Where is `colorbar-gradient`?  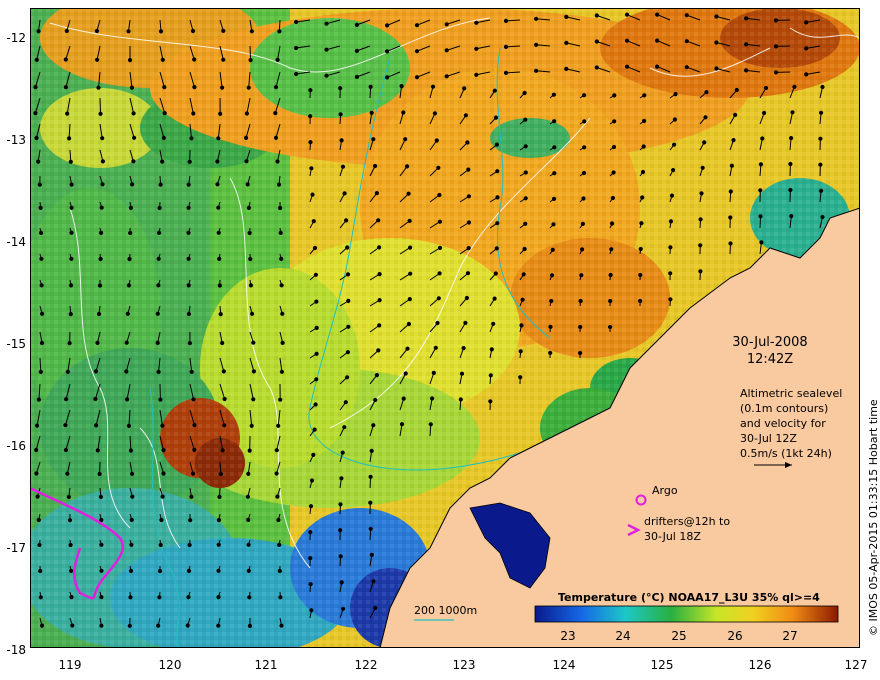 colorbar-gradient is located at coordinates (686, 614).